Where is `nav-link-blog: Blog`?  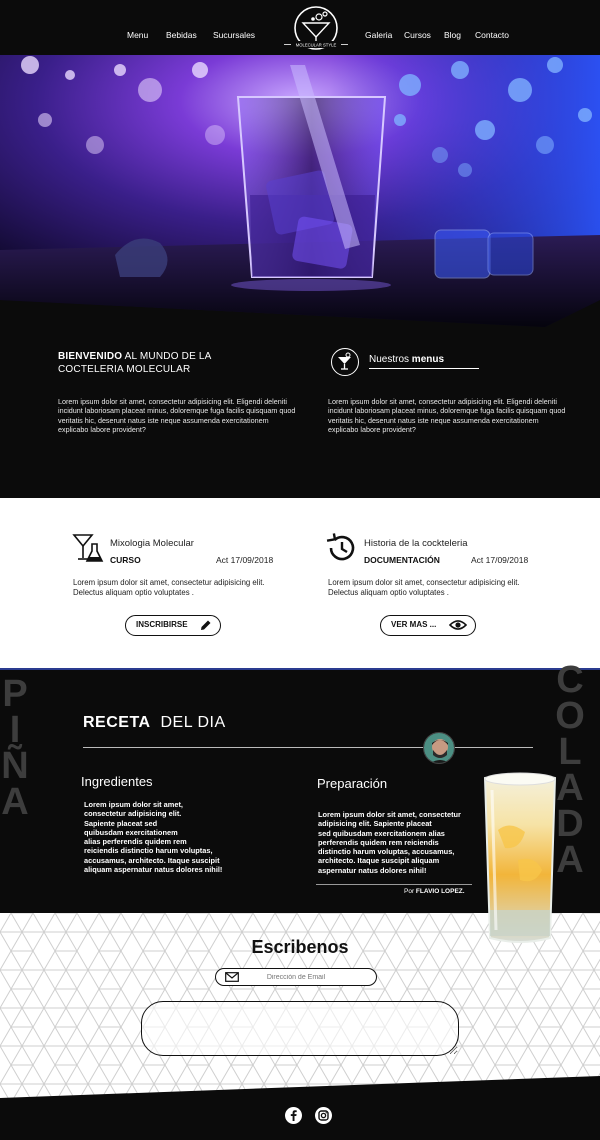
nav-link-blog: Blog is located at coordinates (452, 35).